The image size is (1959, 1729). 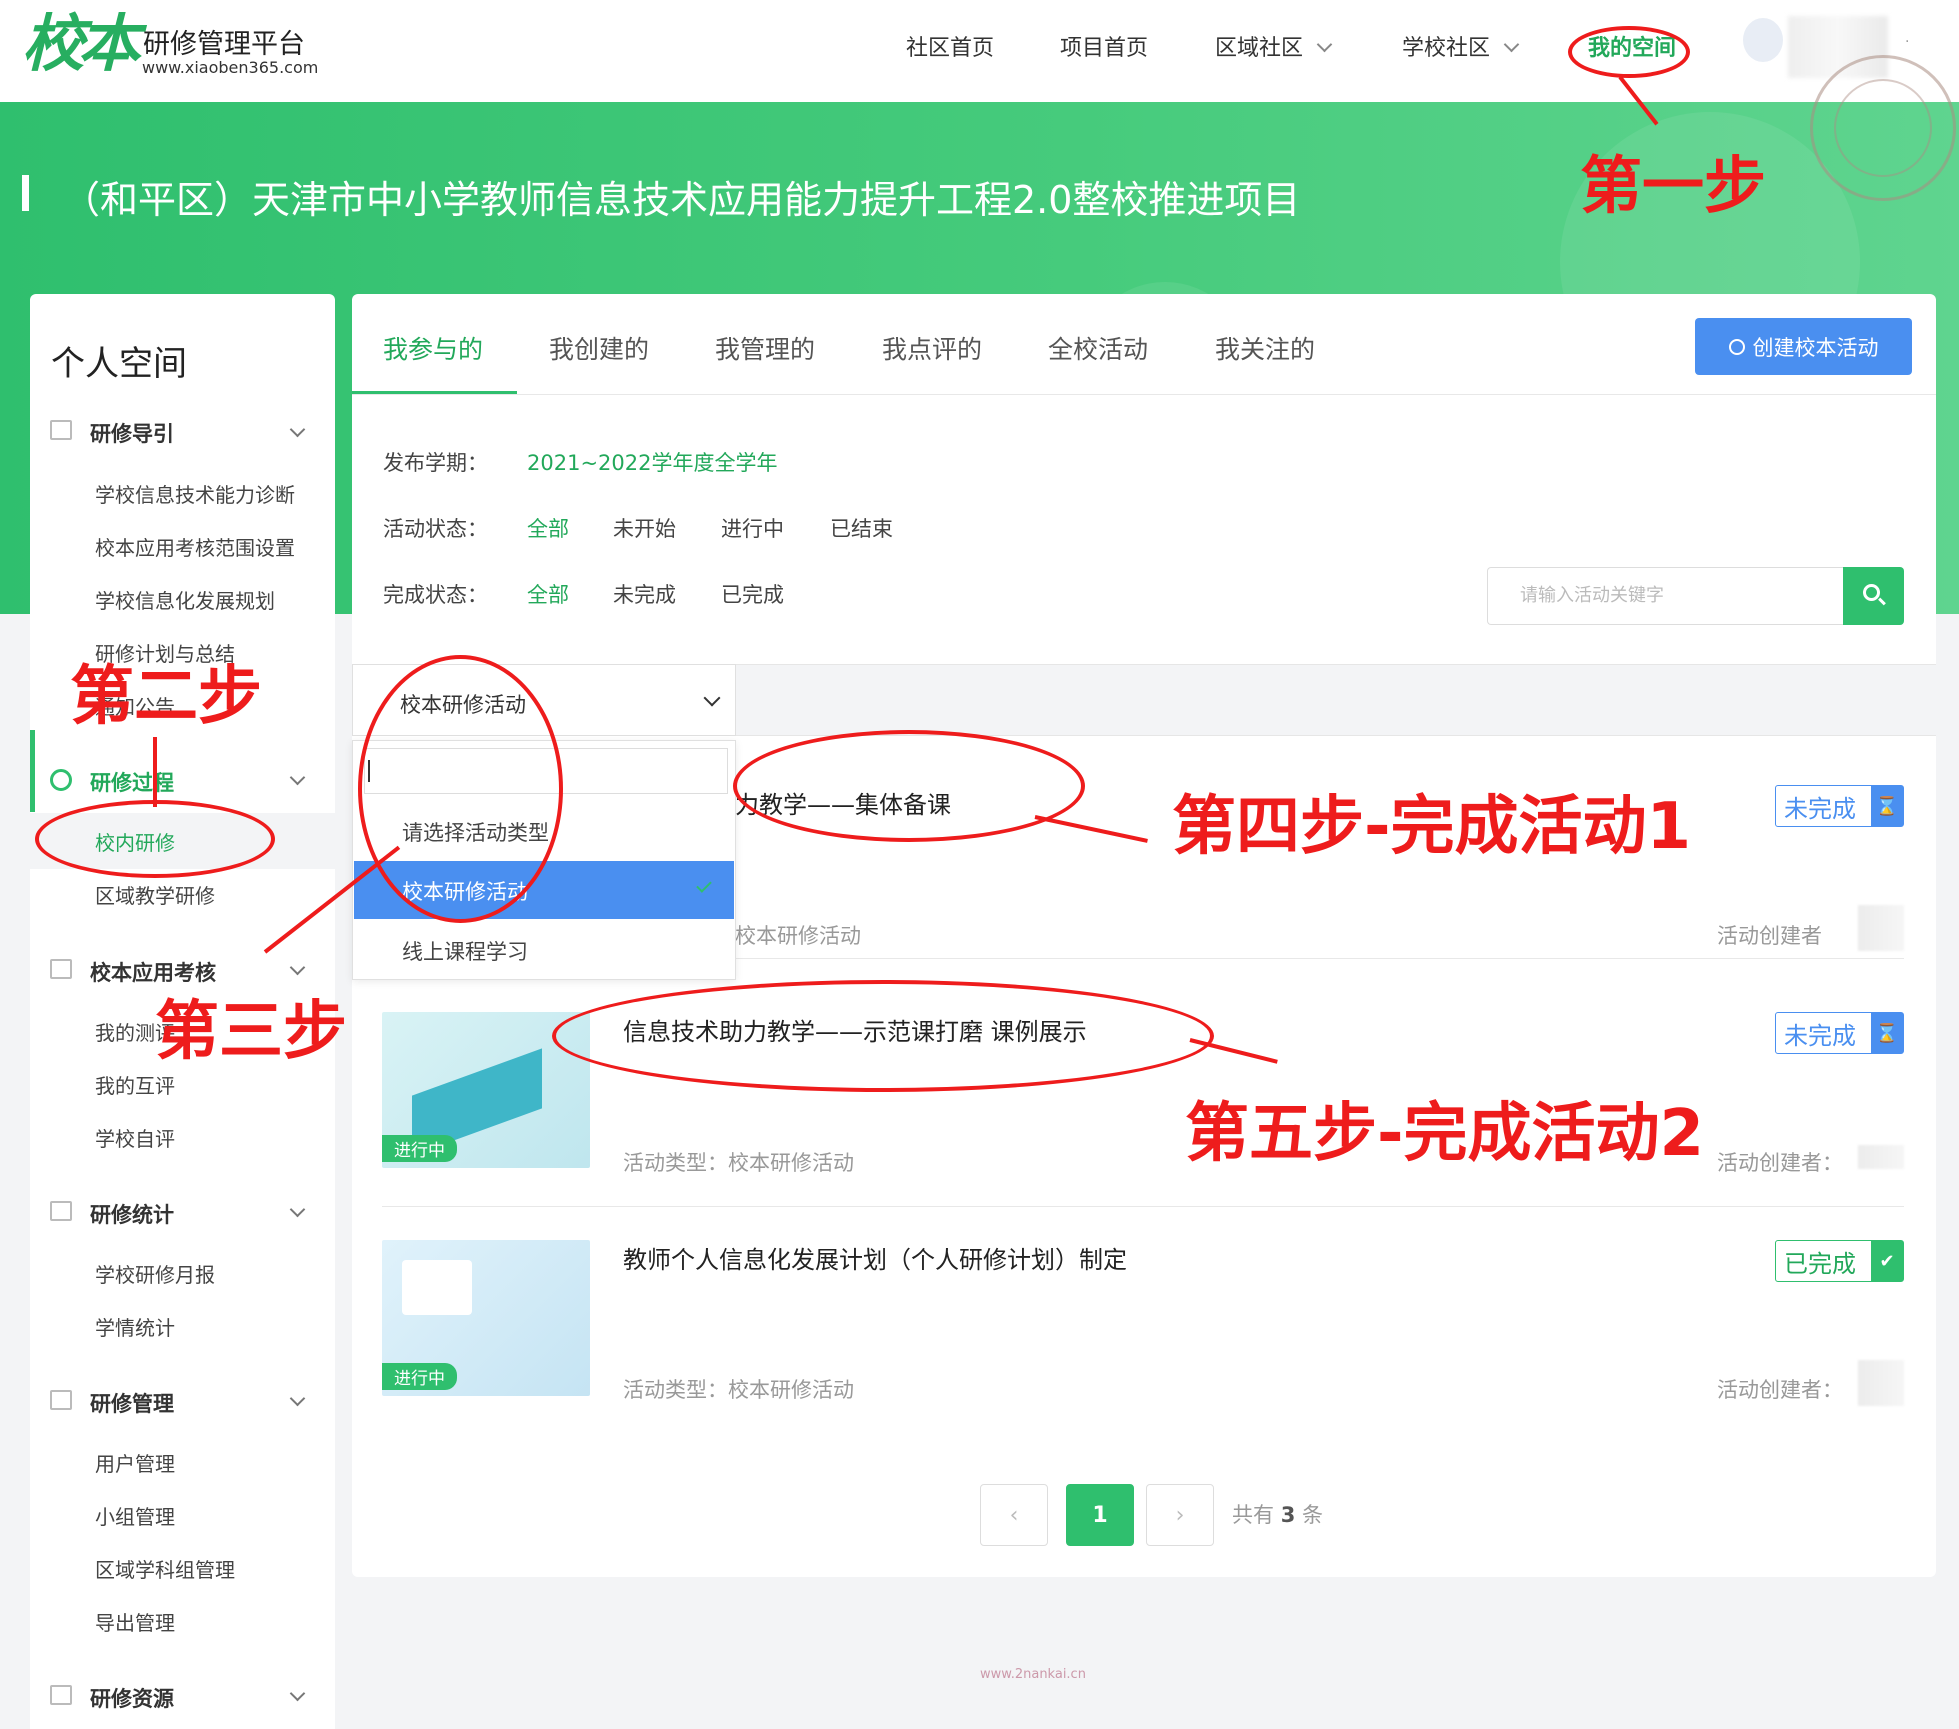 I want to click on project-title: （和平区）天津市中小学教师信息技术应用能力提升工程2.0整校推进项目, so click(x=681, y=200).